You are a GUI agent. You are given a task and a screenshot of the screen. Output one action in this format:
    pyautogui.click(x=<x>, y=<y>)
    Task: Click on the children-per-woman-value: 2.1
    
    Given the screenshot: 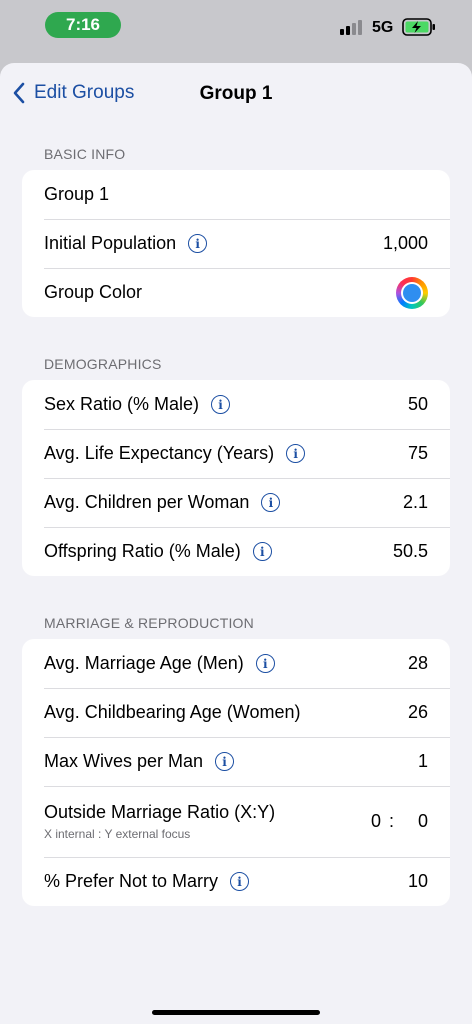 What is the action you would take?
    pyautogui.click(x=415, y=502)
    